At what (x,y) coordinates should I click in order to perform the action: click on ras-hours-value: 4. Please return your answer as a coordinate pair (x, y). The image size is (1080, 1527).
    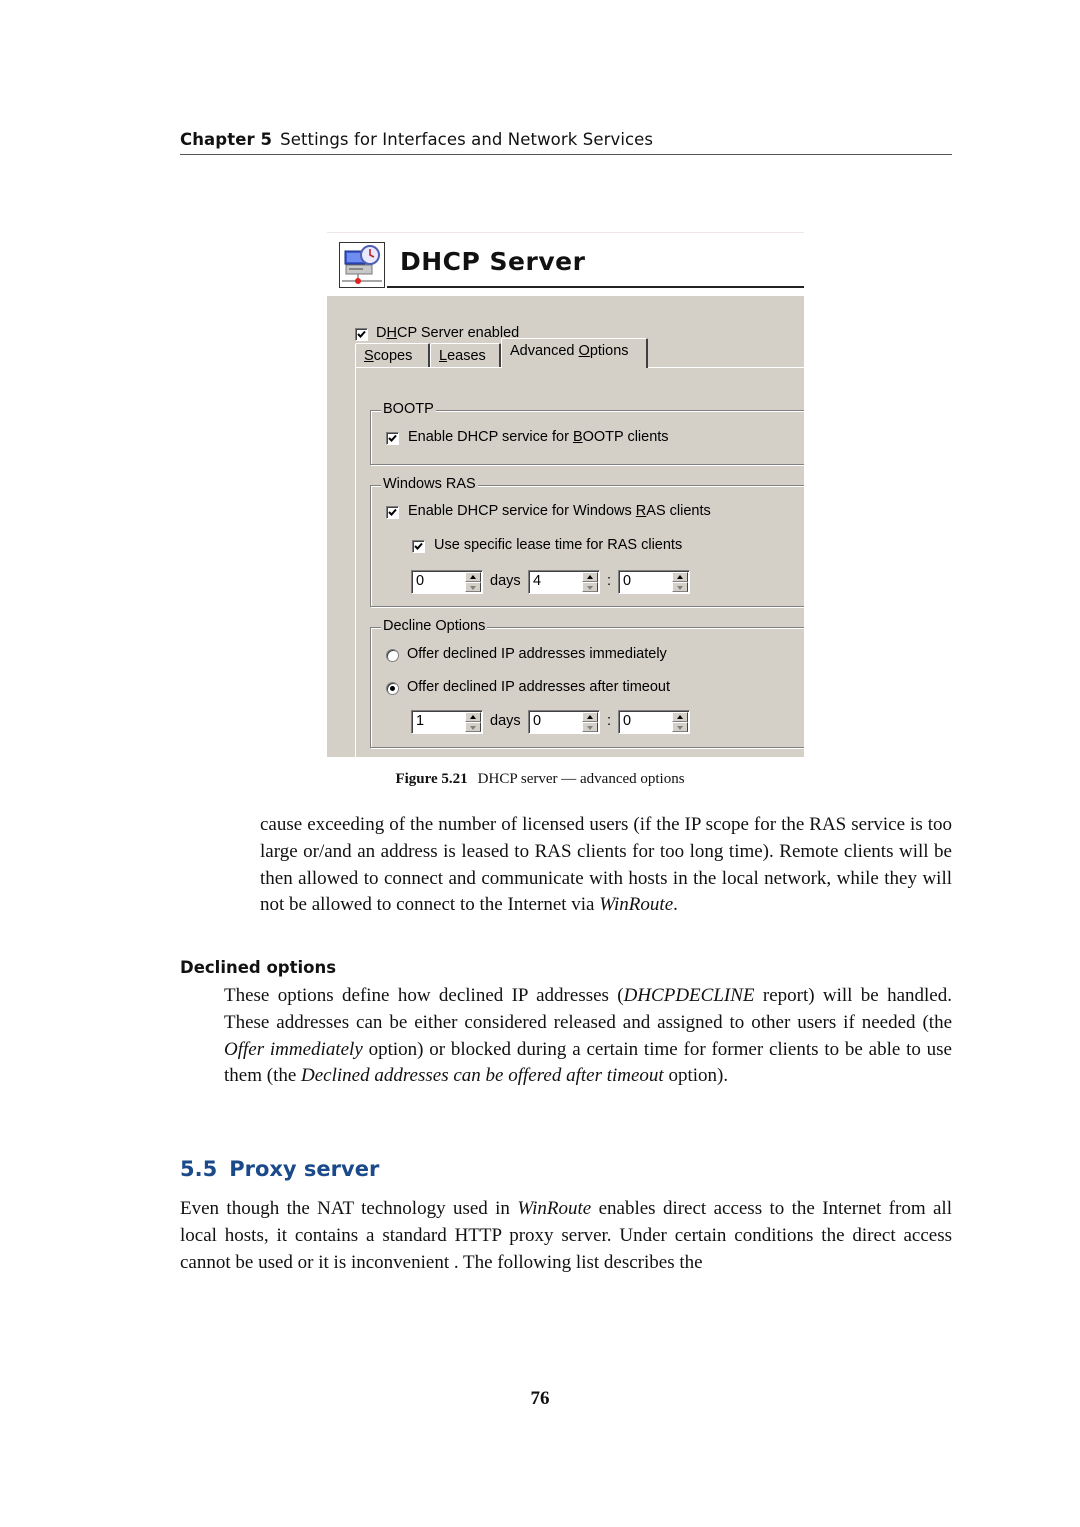
    Looking at the image, I should click on (537, 581).